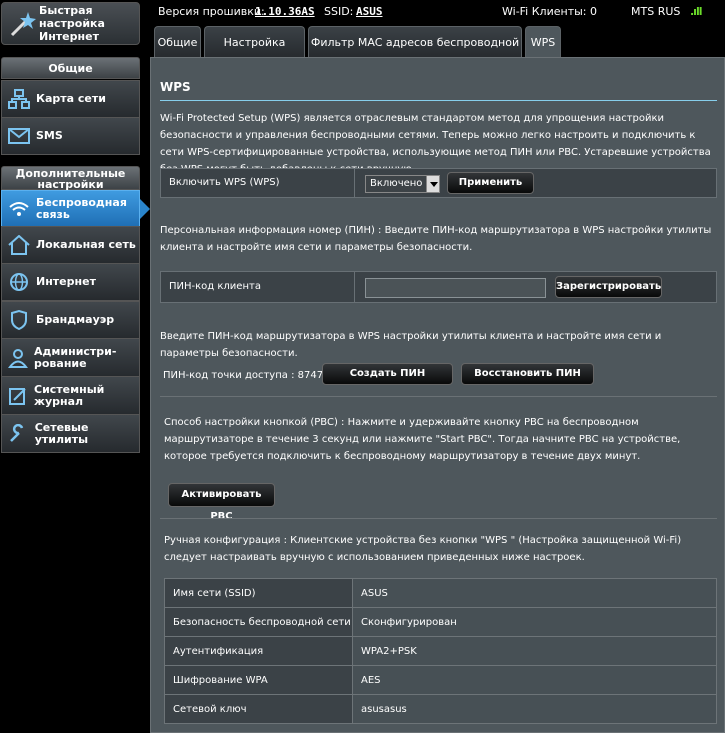 The height and width of the screenshot is (733, 725). I want to click on user-icon, so click(18, 358).